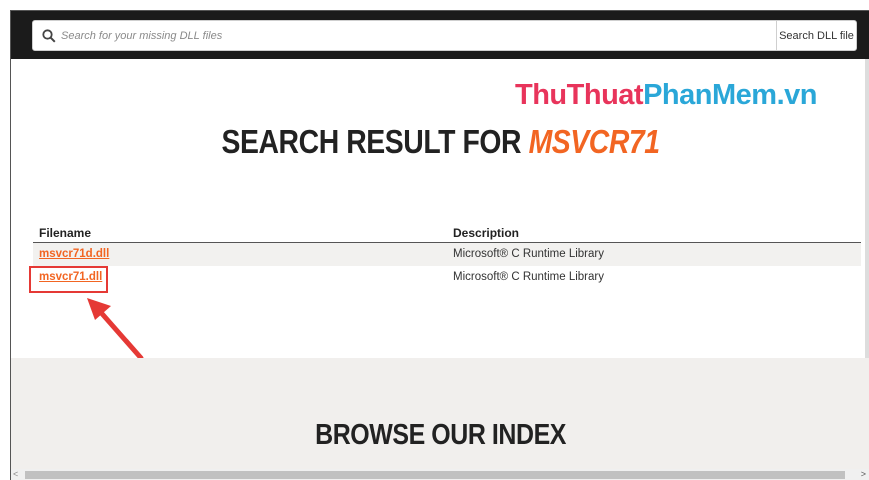 This screenshot has height=480, width=869. Describe the element at coordinates (486, 233) in the screenshot. I see `column-header-description: Description` at that location.